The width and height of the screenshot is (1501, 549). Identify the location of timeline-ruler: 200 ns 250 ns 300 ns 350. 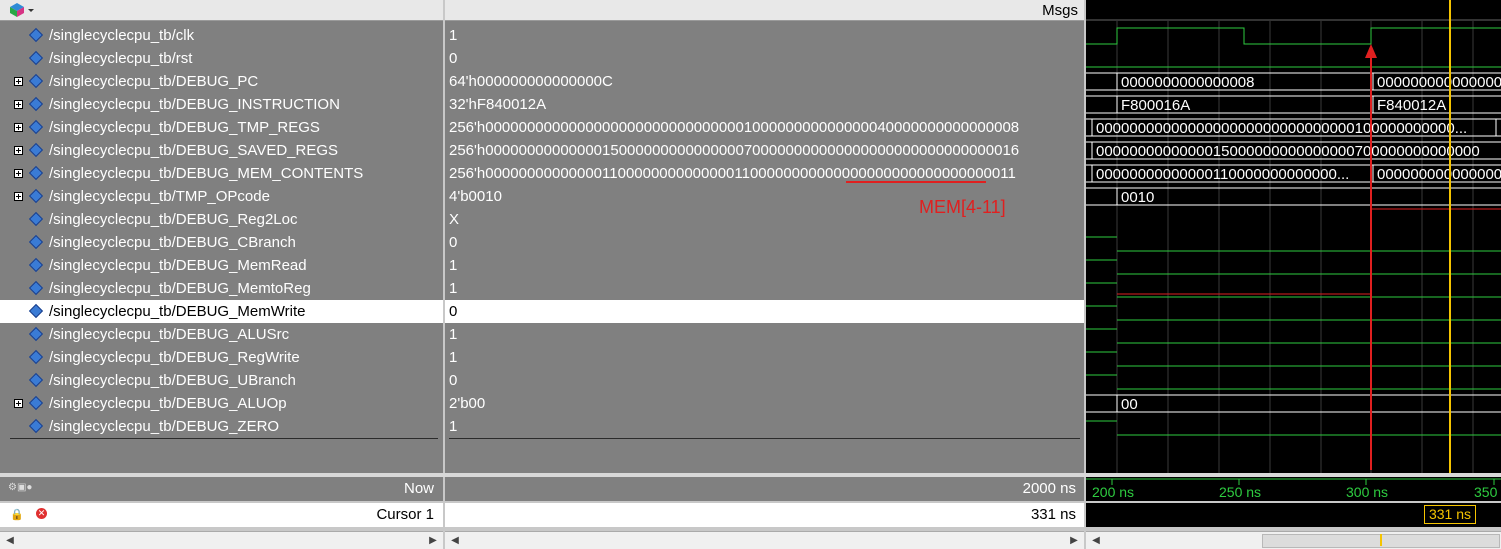
(1293, 489).